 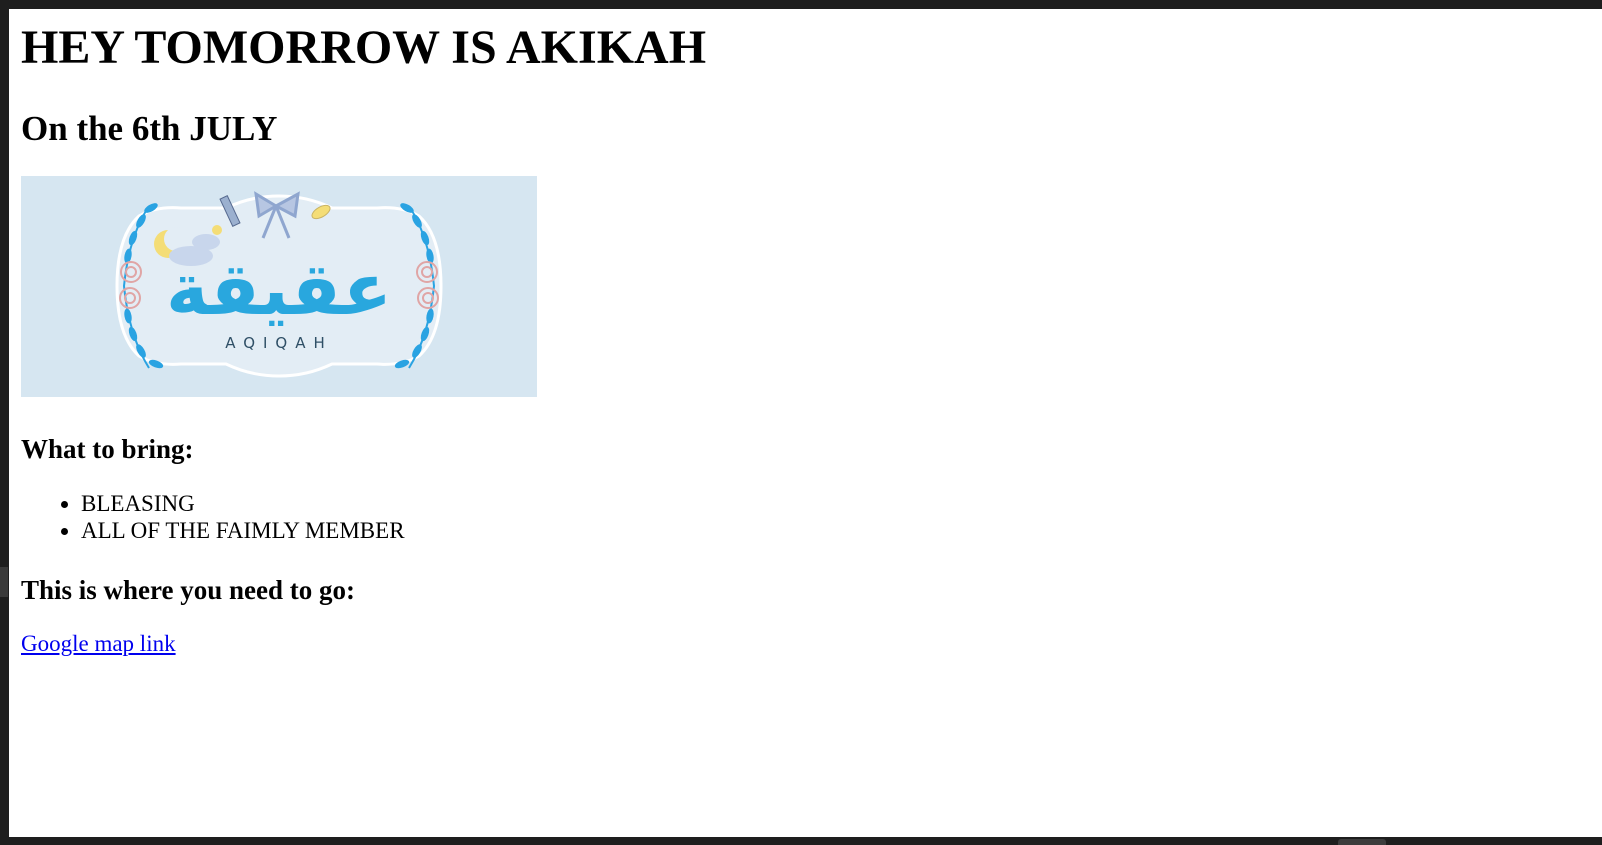 I want to click on list-item: BLEASING, so click(x=243, y=503).